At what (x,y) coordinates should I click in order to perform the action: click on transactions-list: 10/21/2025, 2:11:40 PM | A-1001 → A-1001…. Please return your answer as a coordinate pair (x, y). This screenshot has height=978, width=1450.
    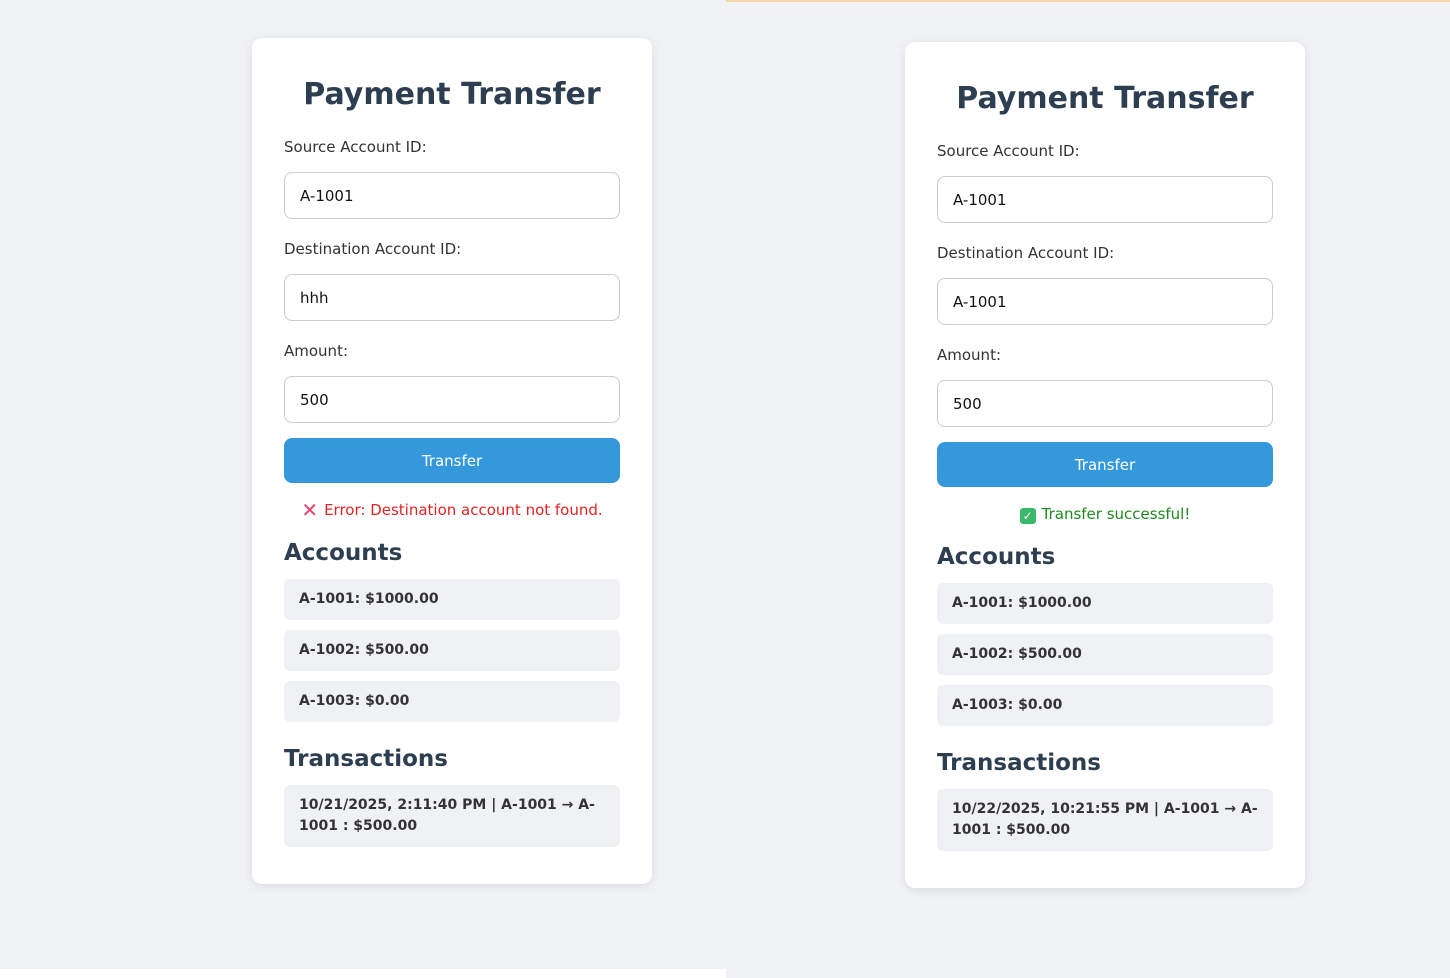
    Looking at the image, I should click on (452, 816).